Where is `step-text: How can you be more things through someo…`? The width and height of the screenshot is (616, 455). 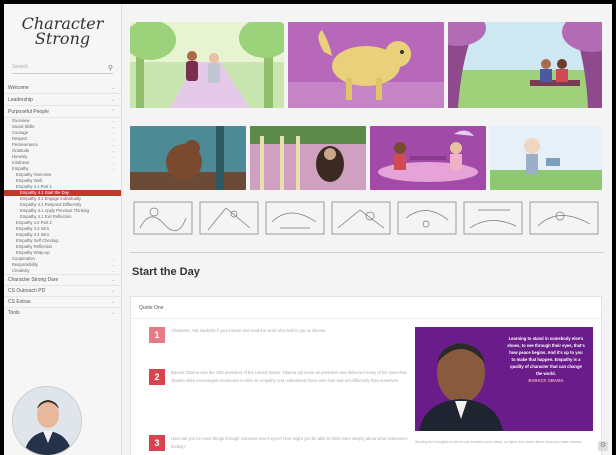
step-text: How can you be more things through someo… is located at coordinates (289, 442).